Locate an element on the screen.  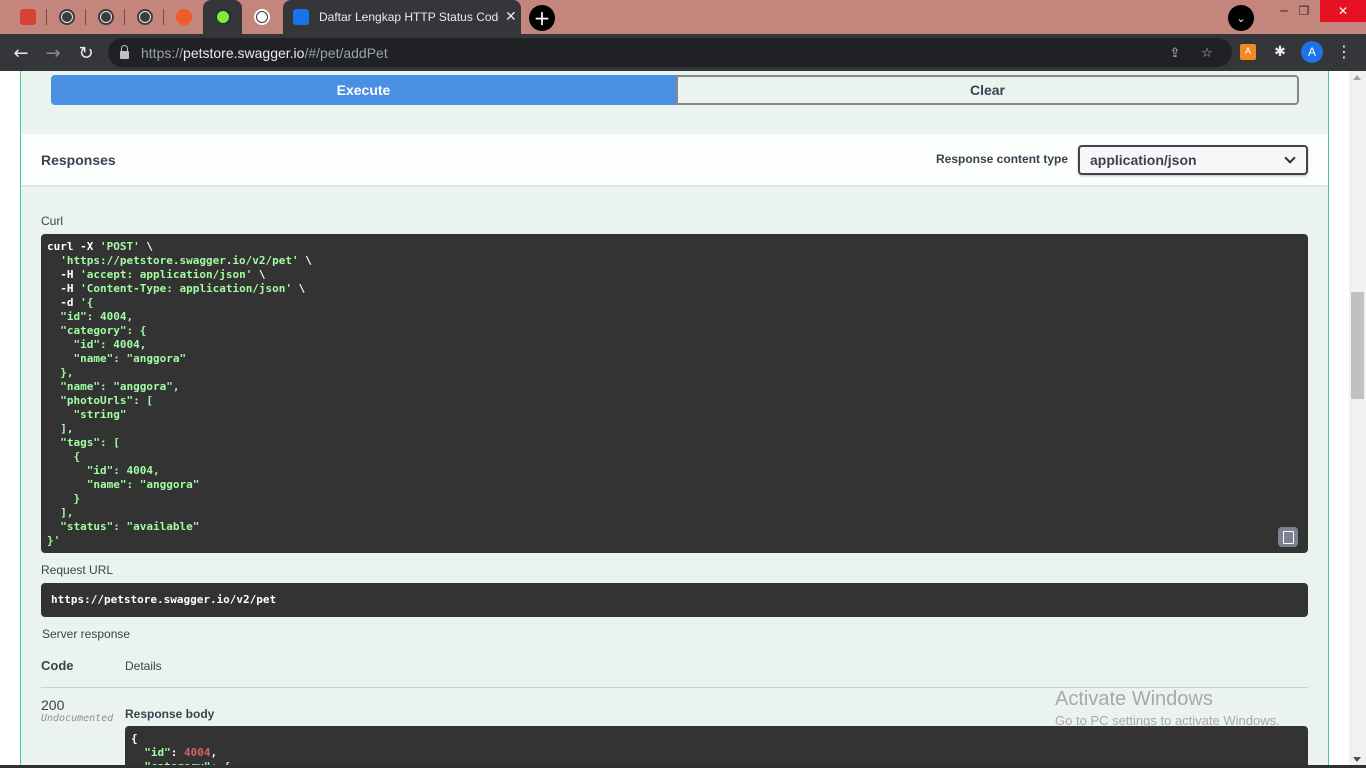
request-url-value: https://petstore.swagger.io/v2/pet is located at coordinates (164, 599).